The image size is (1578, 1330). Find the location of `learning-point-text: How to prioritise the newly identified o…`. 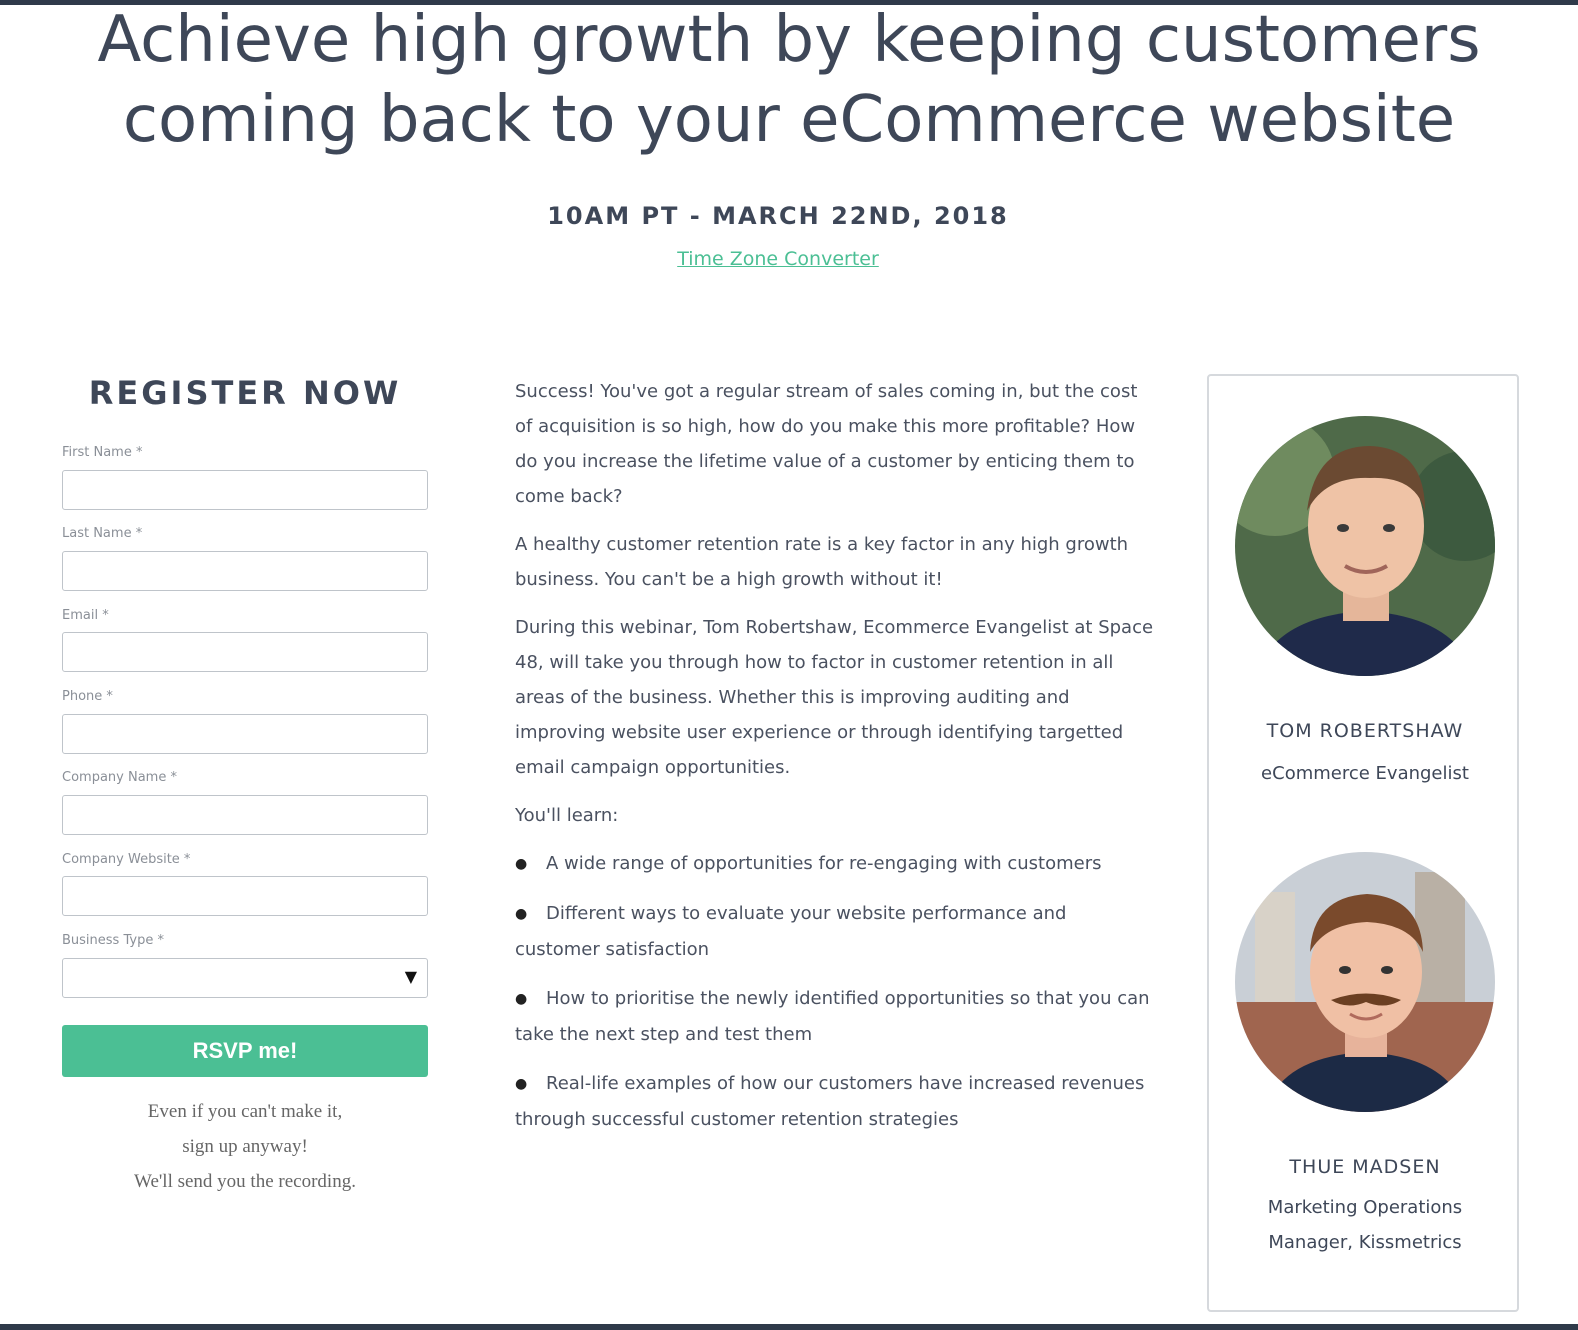

learning-point-text: How to prioritise the newly identified o… is located at coordinates (832, 1016).